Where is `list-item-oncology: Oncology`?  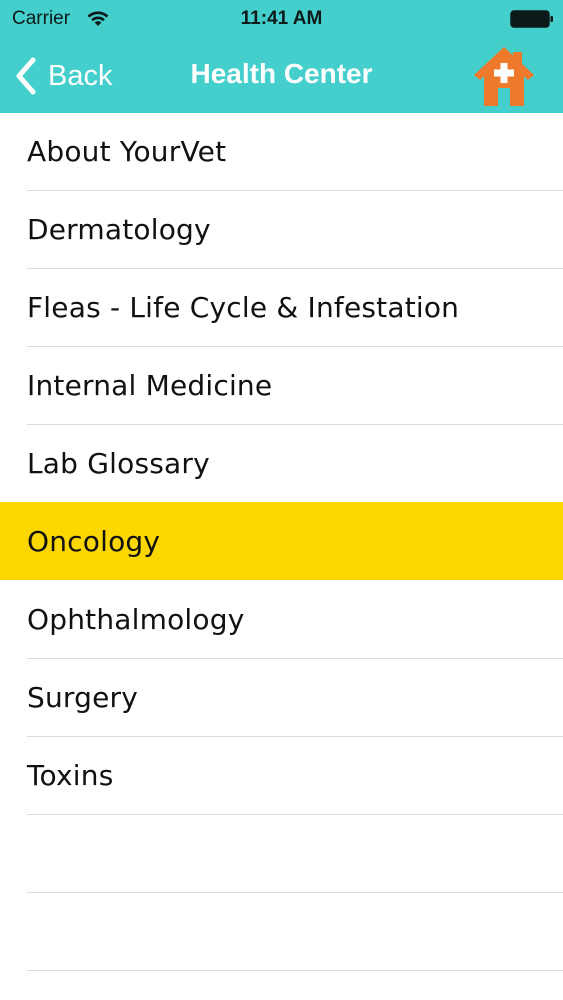 list-item-oncology: Oncology is located at coordinates (281, 541).